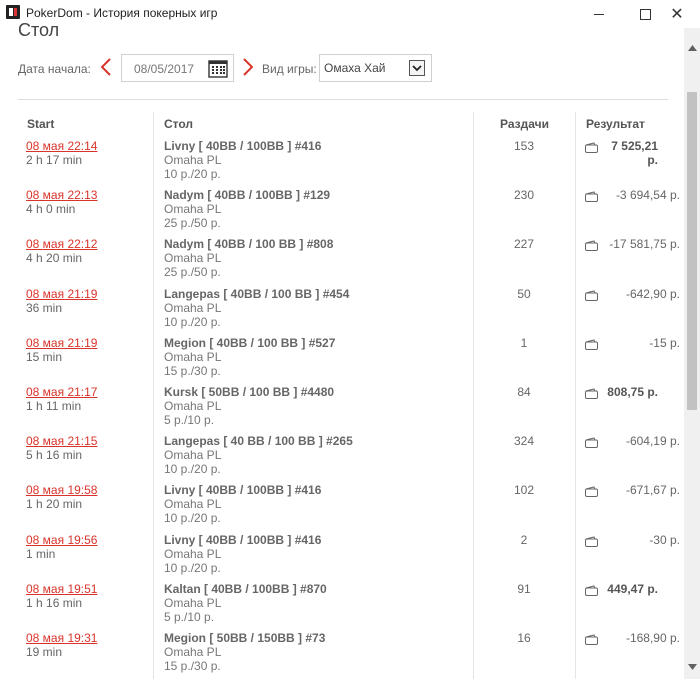 This screenshot has width=700, height=680. What do you see at coordinates (692, 251) in the screenshot?
I see `scroll-thumb` at bounding box center [692, 251].